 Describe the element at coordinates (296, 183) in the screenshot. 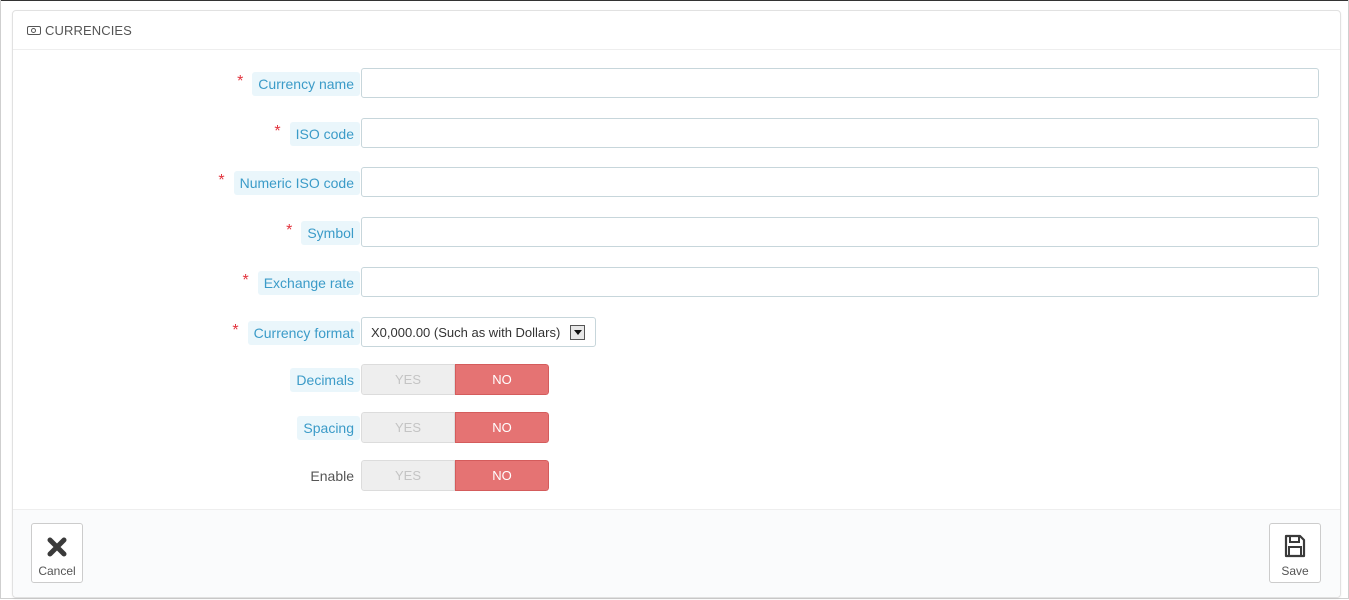

I see `field-label-numeric-iso-code: Numeric ISO code` at that location.